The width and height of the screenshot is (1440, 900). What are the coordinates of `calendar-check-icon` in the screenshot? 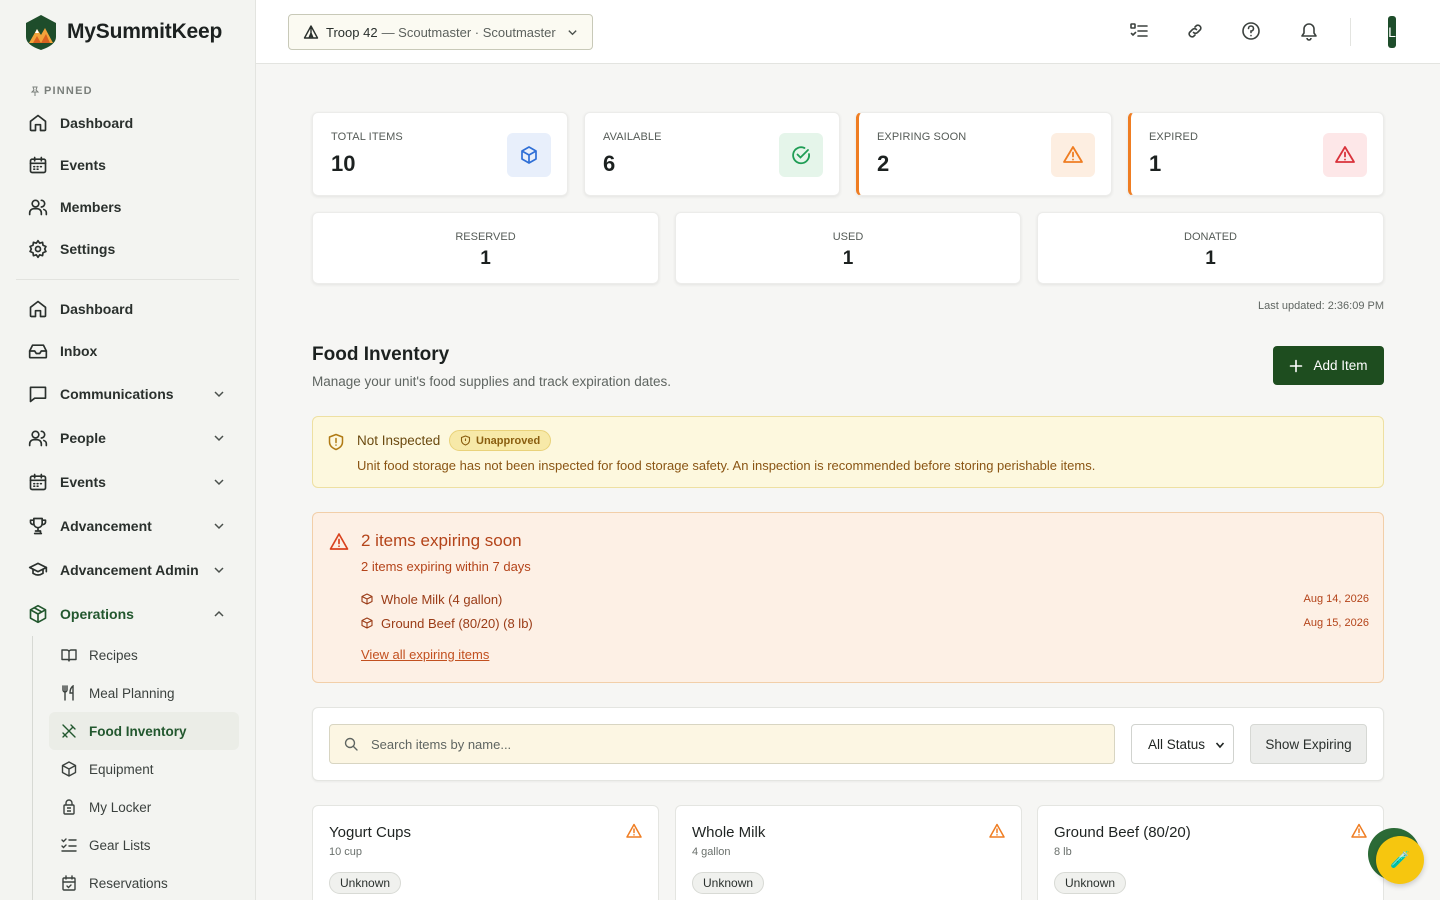 It's located at (69, 883).